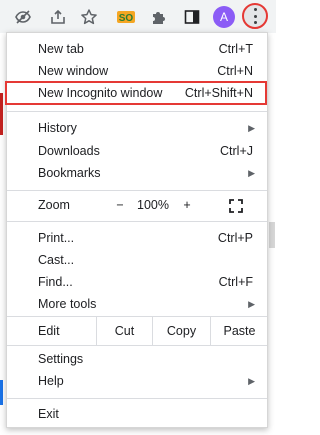  Describe the element at coordinates (57, 128) in the screenshot. I see `menu-label: History` at that location.